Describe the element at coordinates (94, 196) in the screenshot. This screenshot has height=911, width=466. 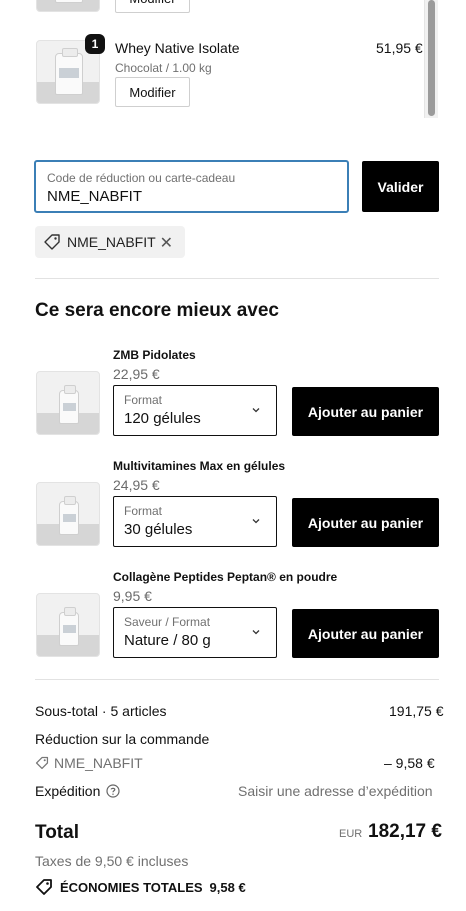
I see `discount-code-value: NME_NABFIT` at that location.